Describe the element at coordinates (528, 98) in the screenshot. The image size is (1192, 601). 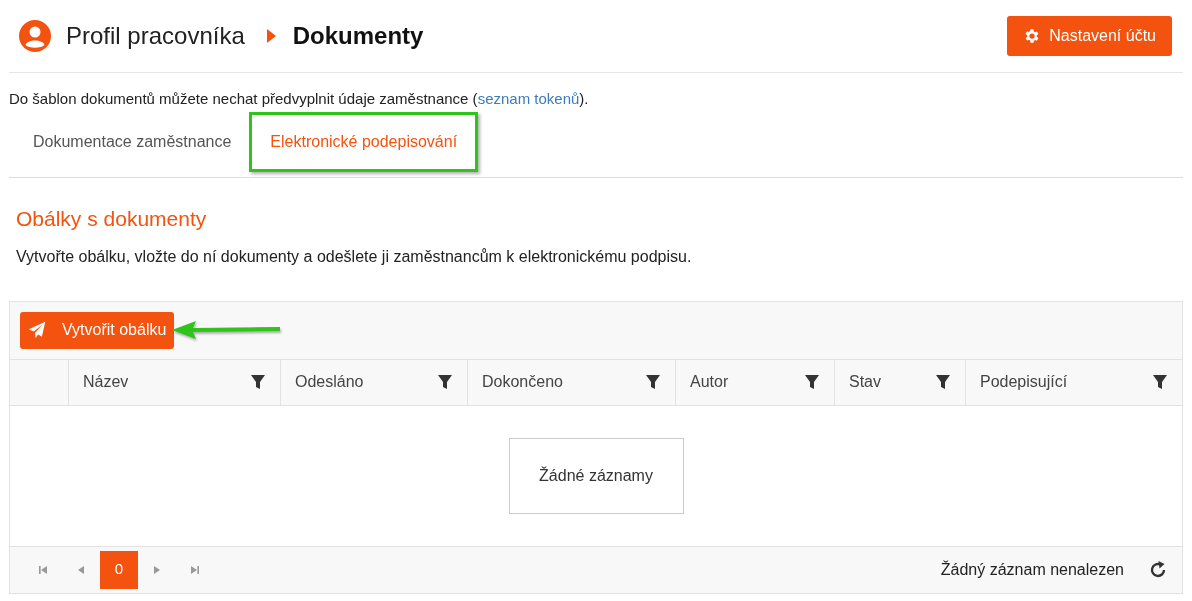
I see `token-list-link: seznam tokenů` at that location.